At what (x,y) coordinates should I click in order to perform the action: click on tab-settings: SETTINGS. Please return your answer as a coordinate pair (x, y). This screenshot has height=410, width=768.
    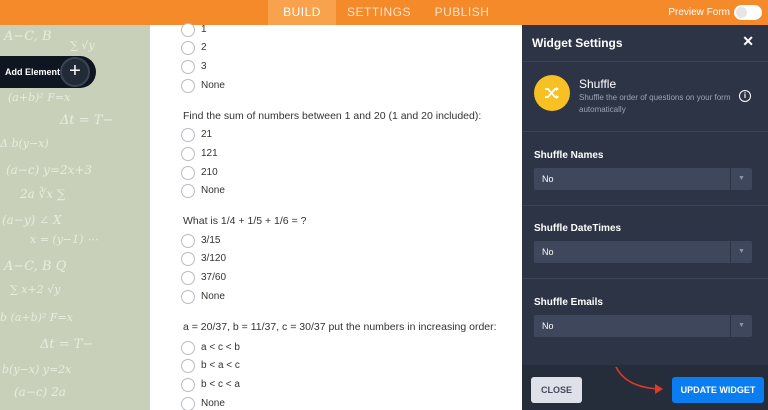
    Looking at the image, I should click on (379, 12).